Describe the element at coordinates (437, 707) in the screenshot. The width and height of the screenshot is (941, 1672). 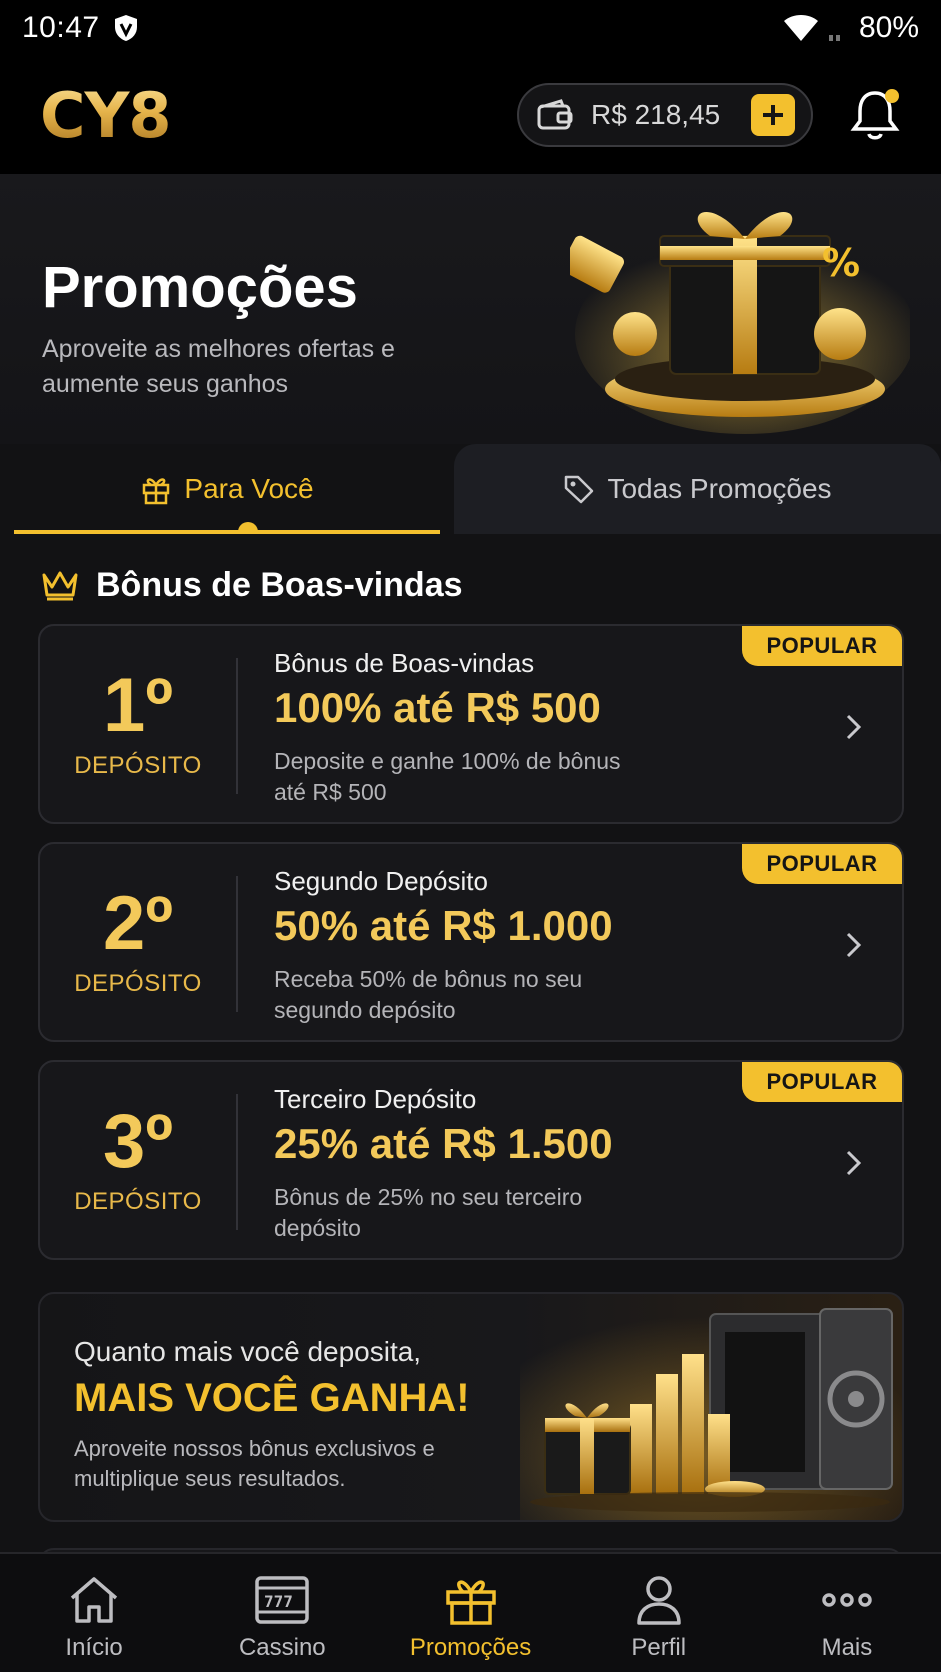
I see `bonus-offer: 100% até R$ 500` at that location.